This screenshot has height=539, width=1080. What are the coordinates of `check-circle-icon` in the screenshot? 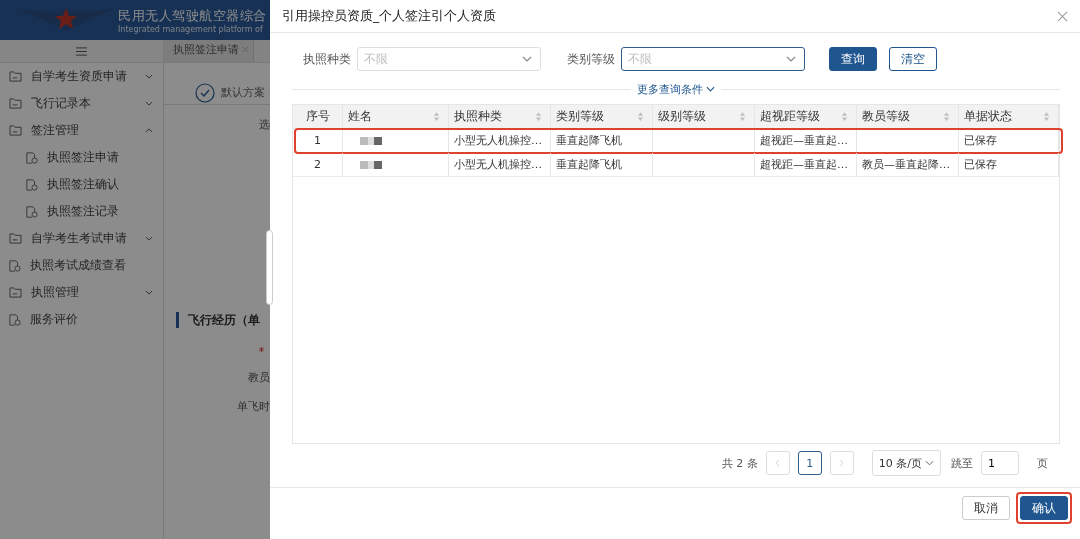 It's located at (205, 92).